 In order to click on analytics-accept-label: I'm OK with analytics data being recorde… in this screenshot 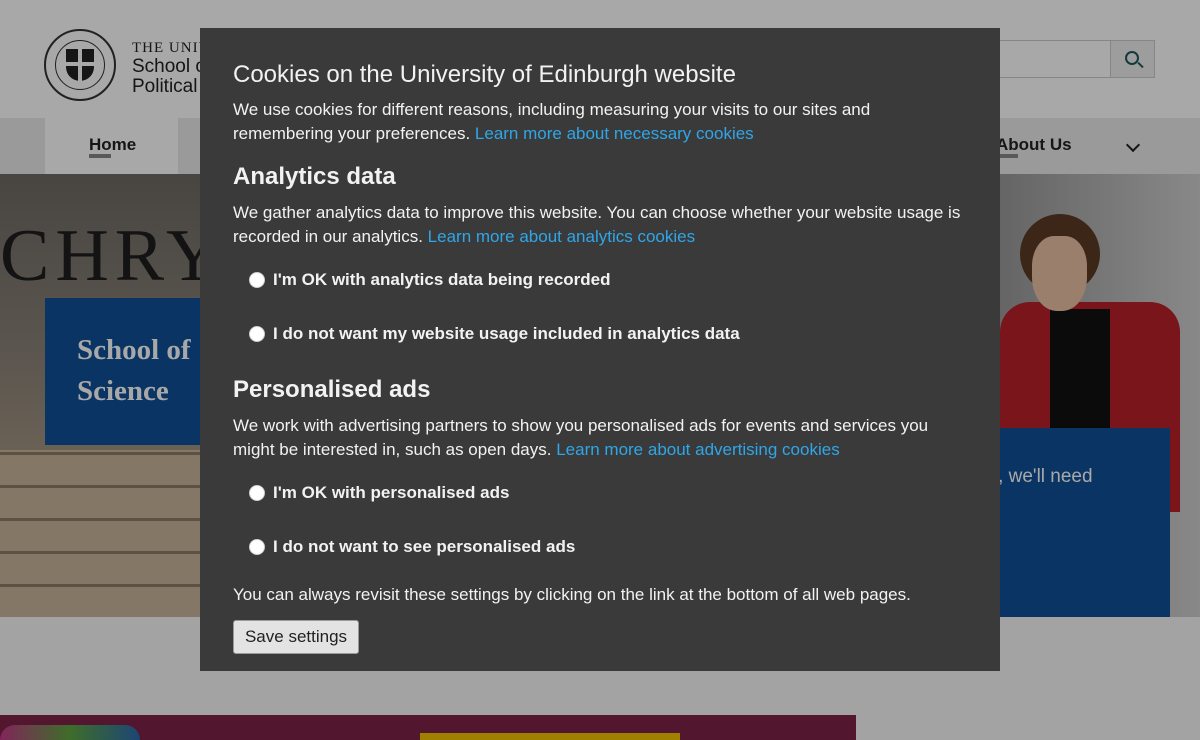, I will do `click(442, 279)`.